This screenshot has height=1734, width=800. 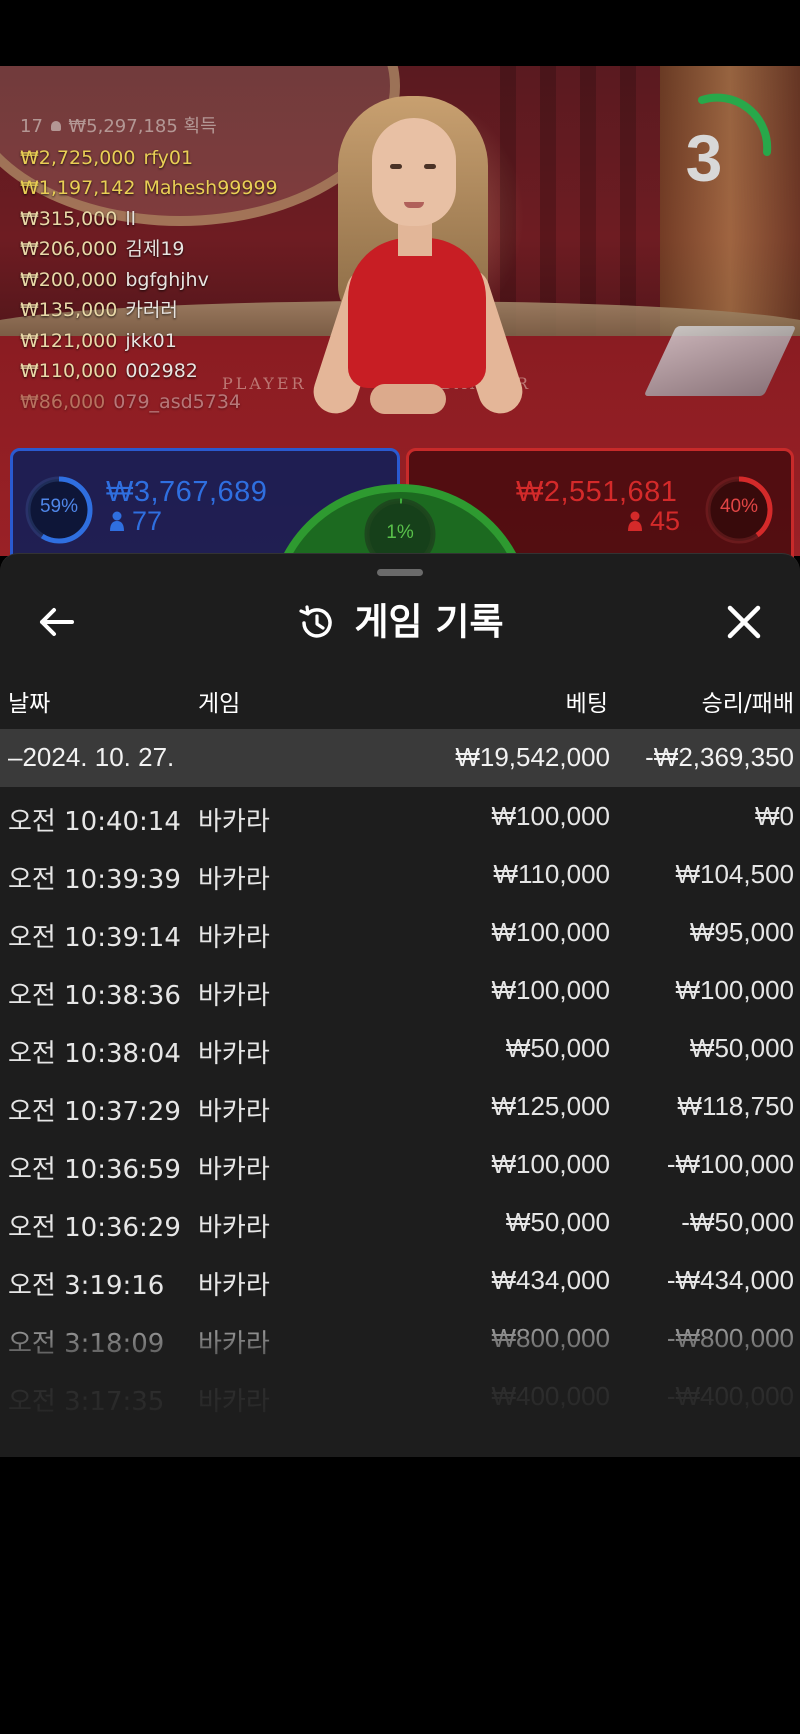 What do you see at coordinates (131, 401) in the screenshot?
I see `bet-row: ₩86,000 079_asd5734` at bounding box center [131, 401].